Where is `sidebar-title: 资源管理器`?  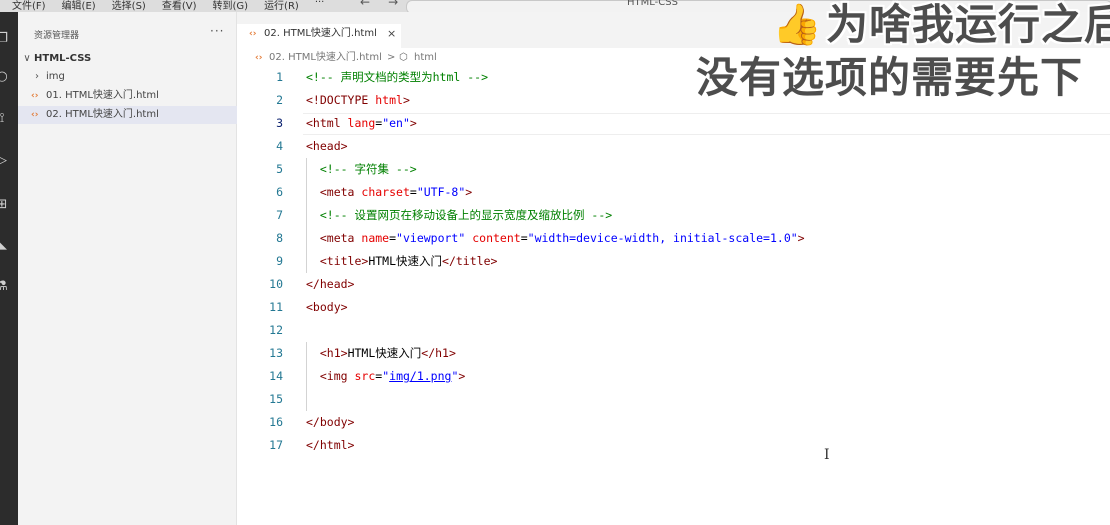
sidebar-title: 资源管理器 is located at coordinates (57, 36).